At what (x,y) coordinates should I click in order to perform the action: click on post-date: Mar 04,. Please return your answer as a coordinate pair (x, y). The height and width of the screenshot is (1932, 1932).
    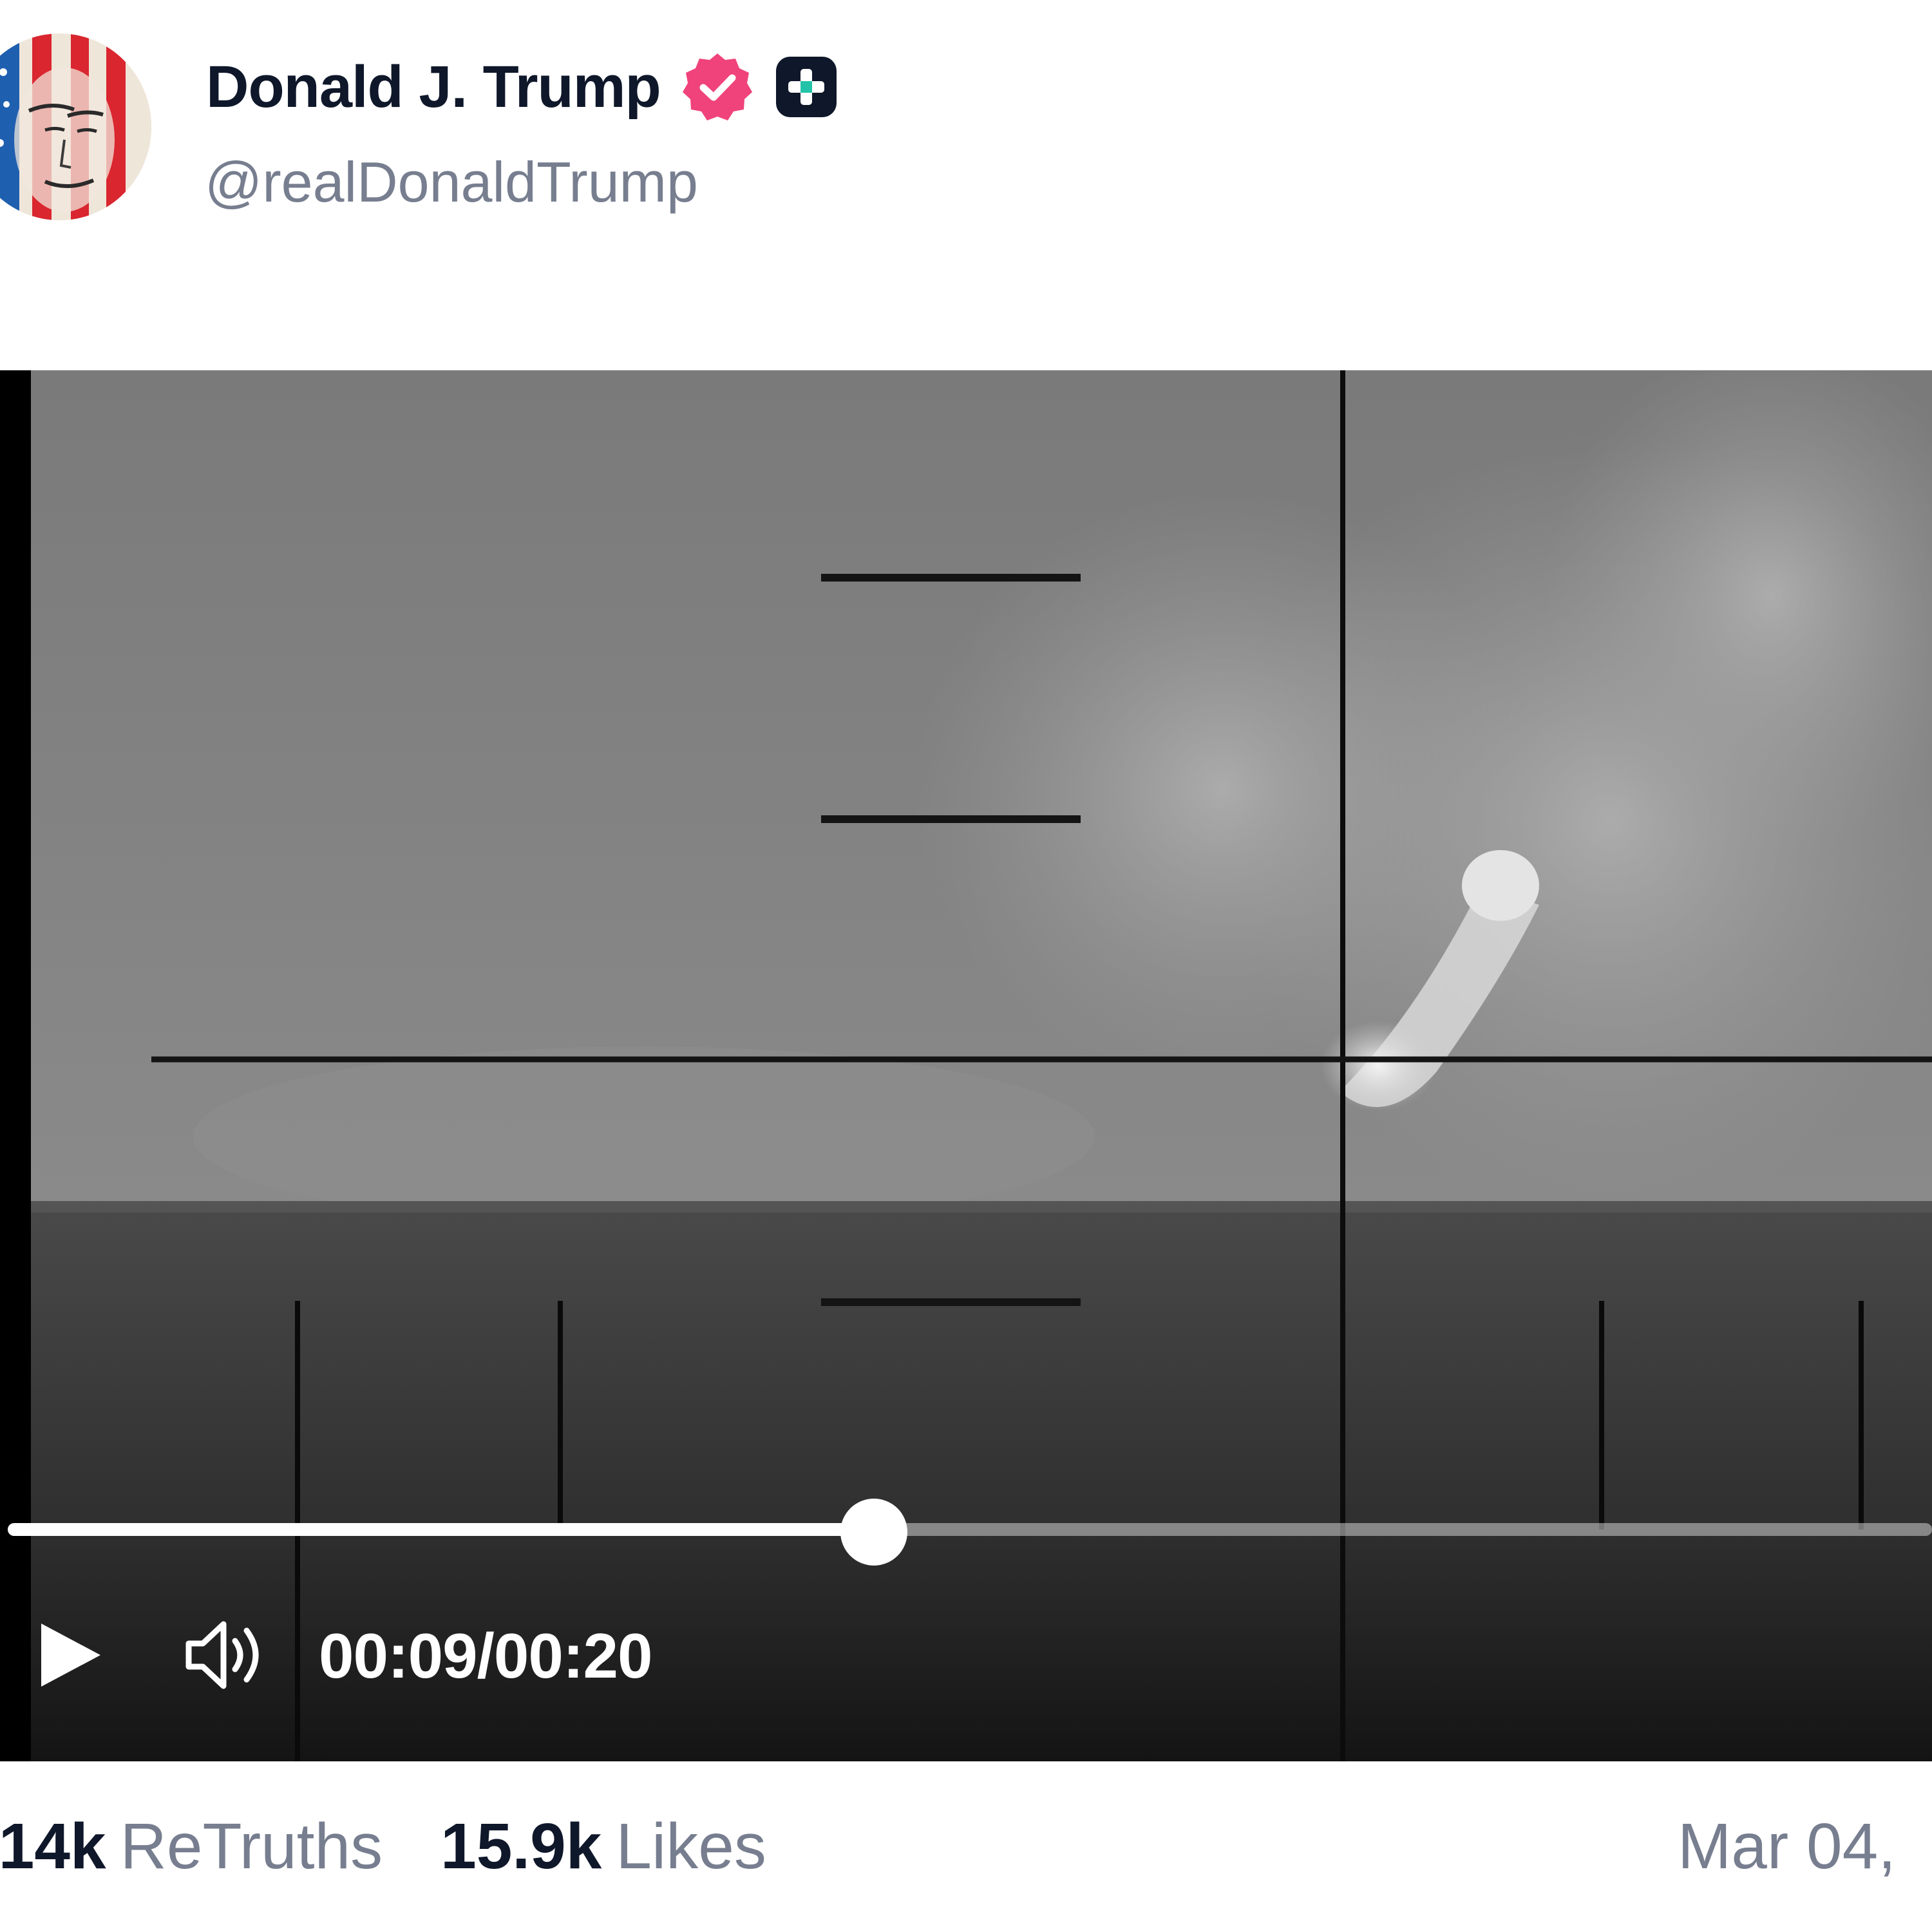
    Looking at the image, I should click on (1787, 1847).